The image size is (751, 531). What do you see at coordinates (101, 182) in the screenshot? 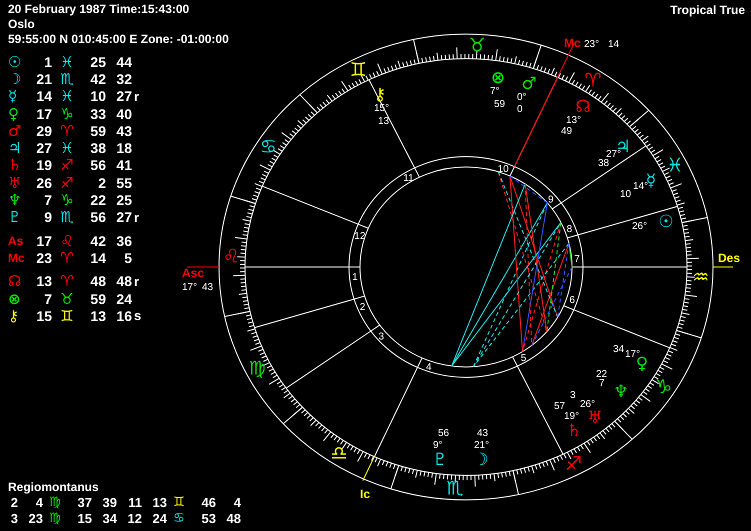
I see `minutes-value: 2` at bounding box center [101, 182].